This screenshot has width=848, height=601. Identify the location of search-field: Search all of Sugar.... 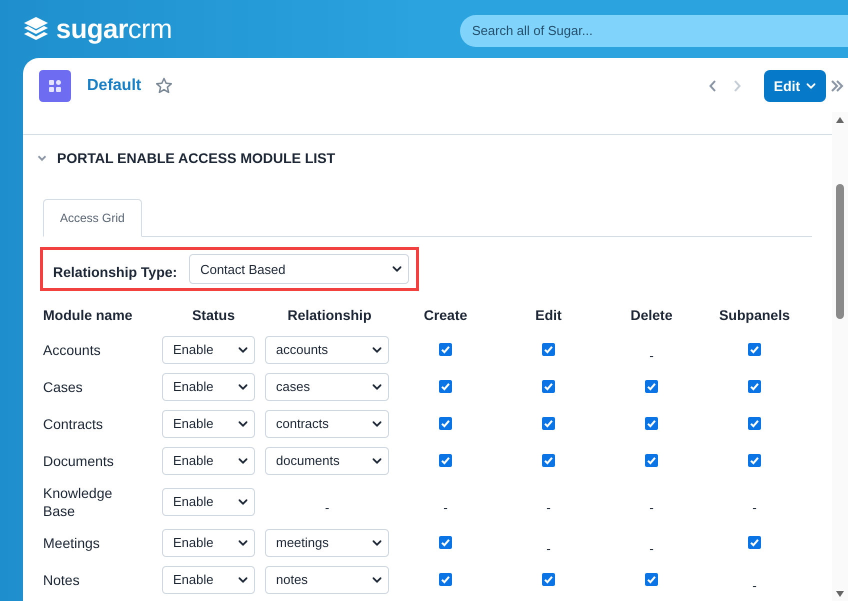
(654, 30).